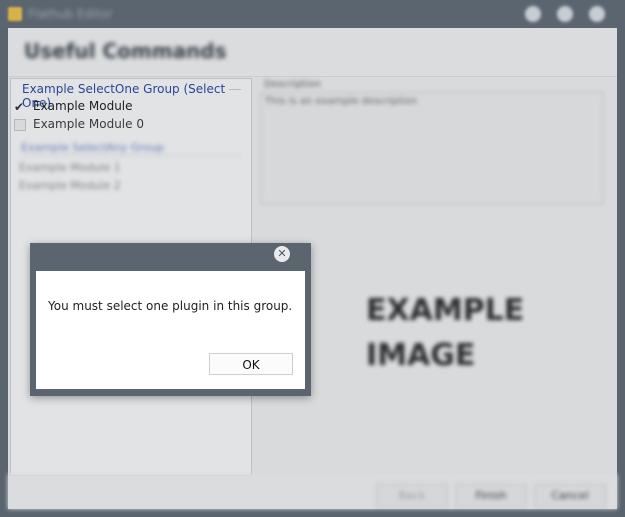 The height and width of the screenshot is (517, 625). I want to click on app-icon, so click(15, 14).